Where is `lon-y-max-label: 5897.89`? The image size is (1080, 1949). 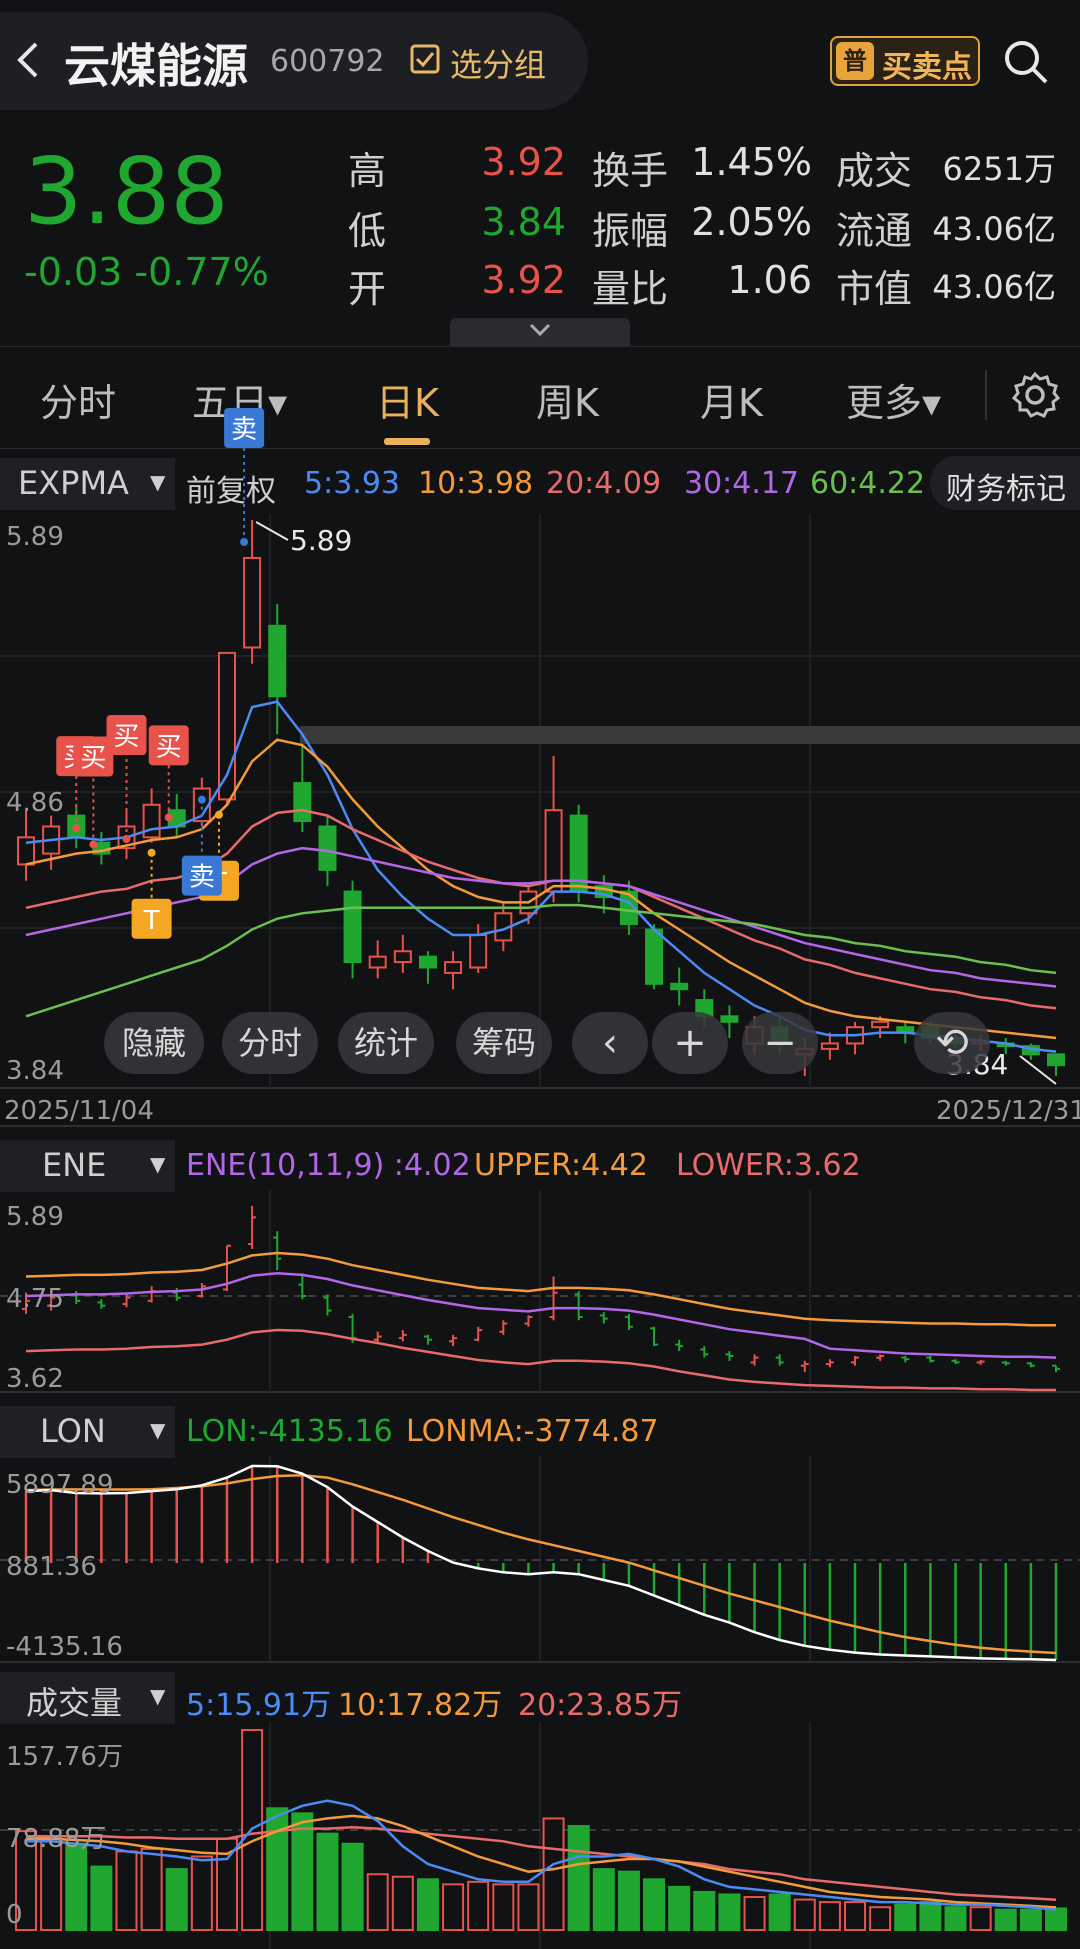 lon-y-max-label: 5897.89 is located at coordinates (60, 1485).